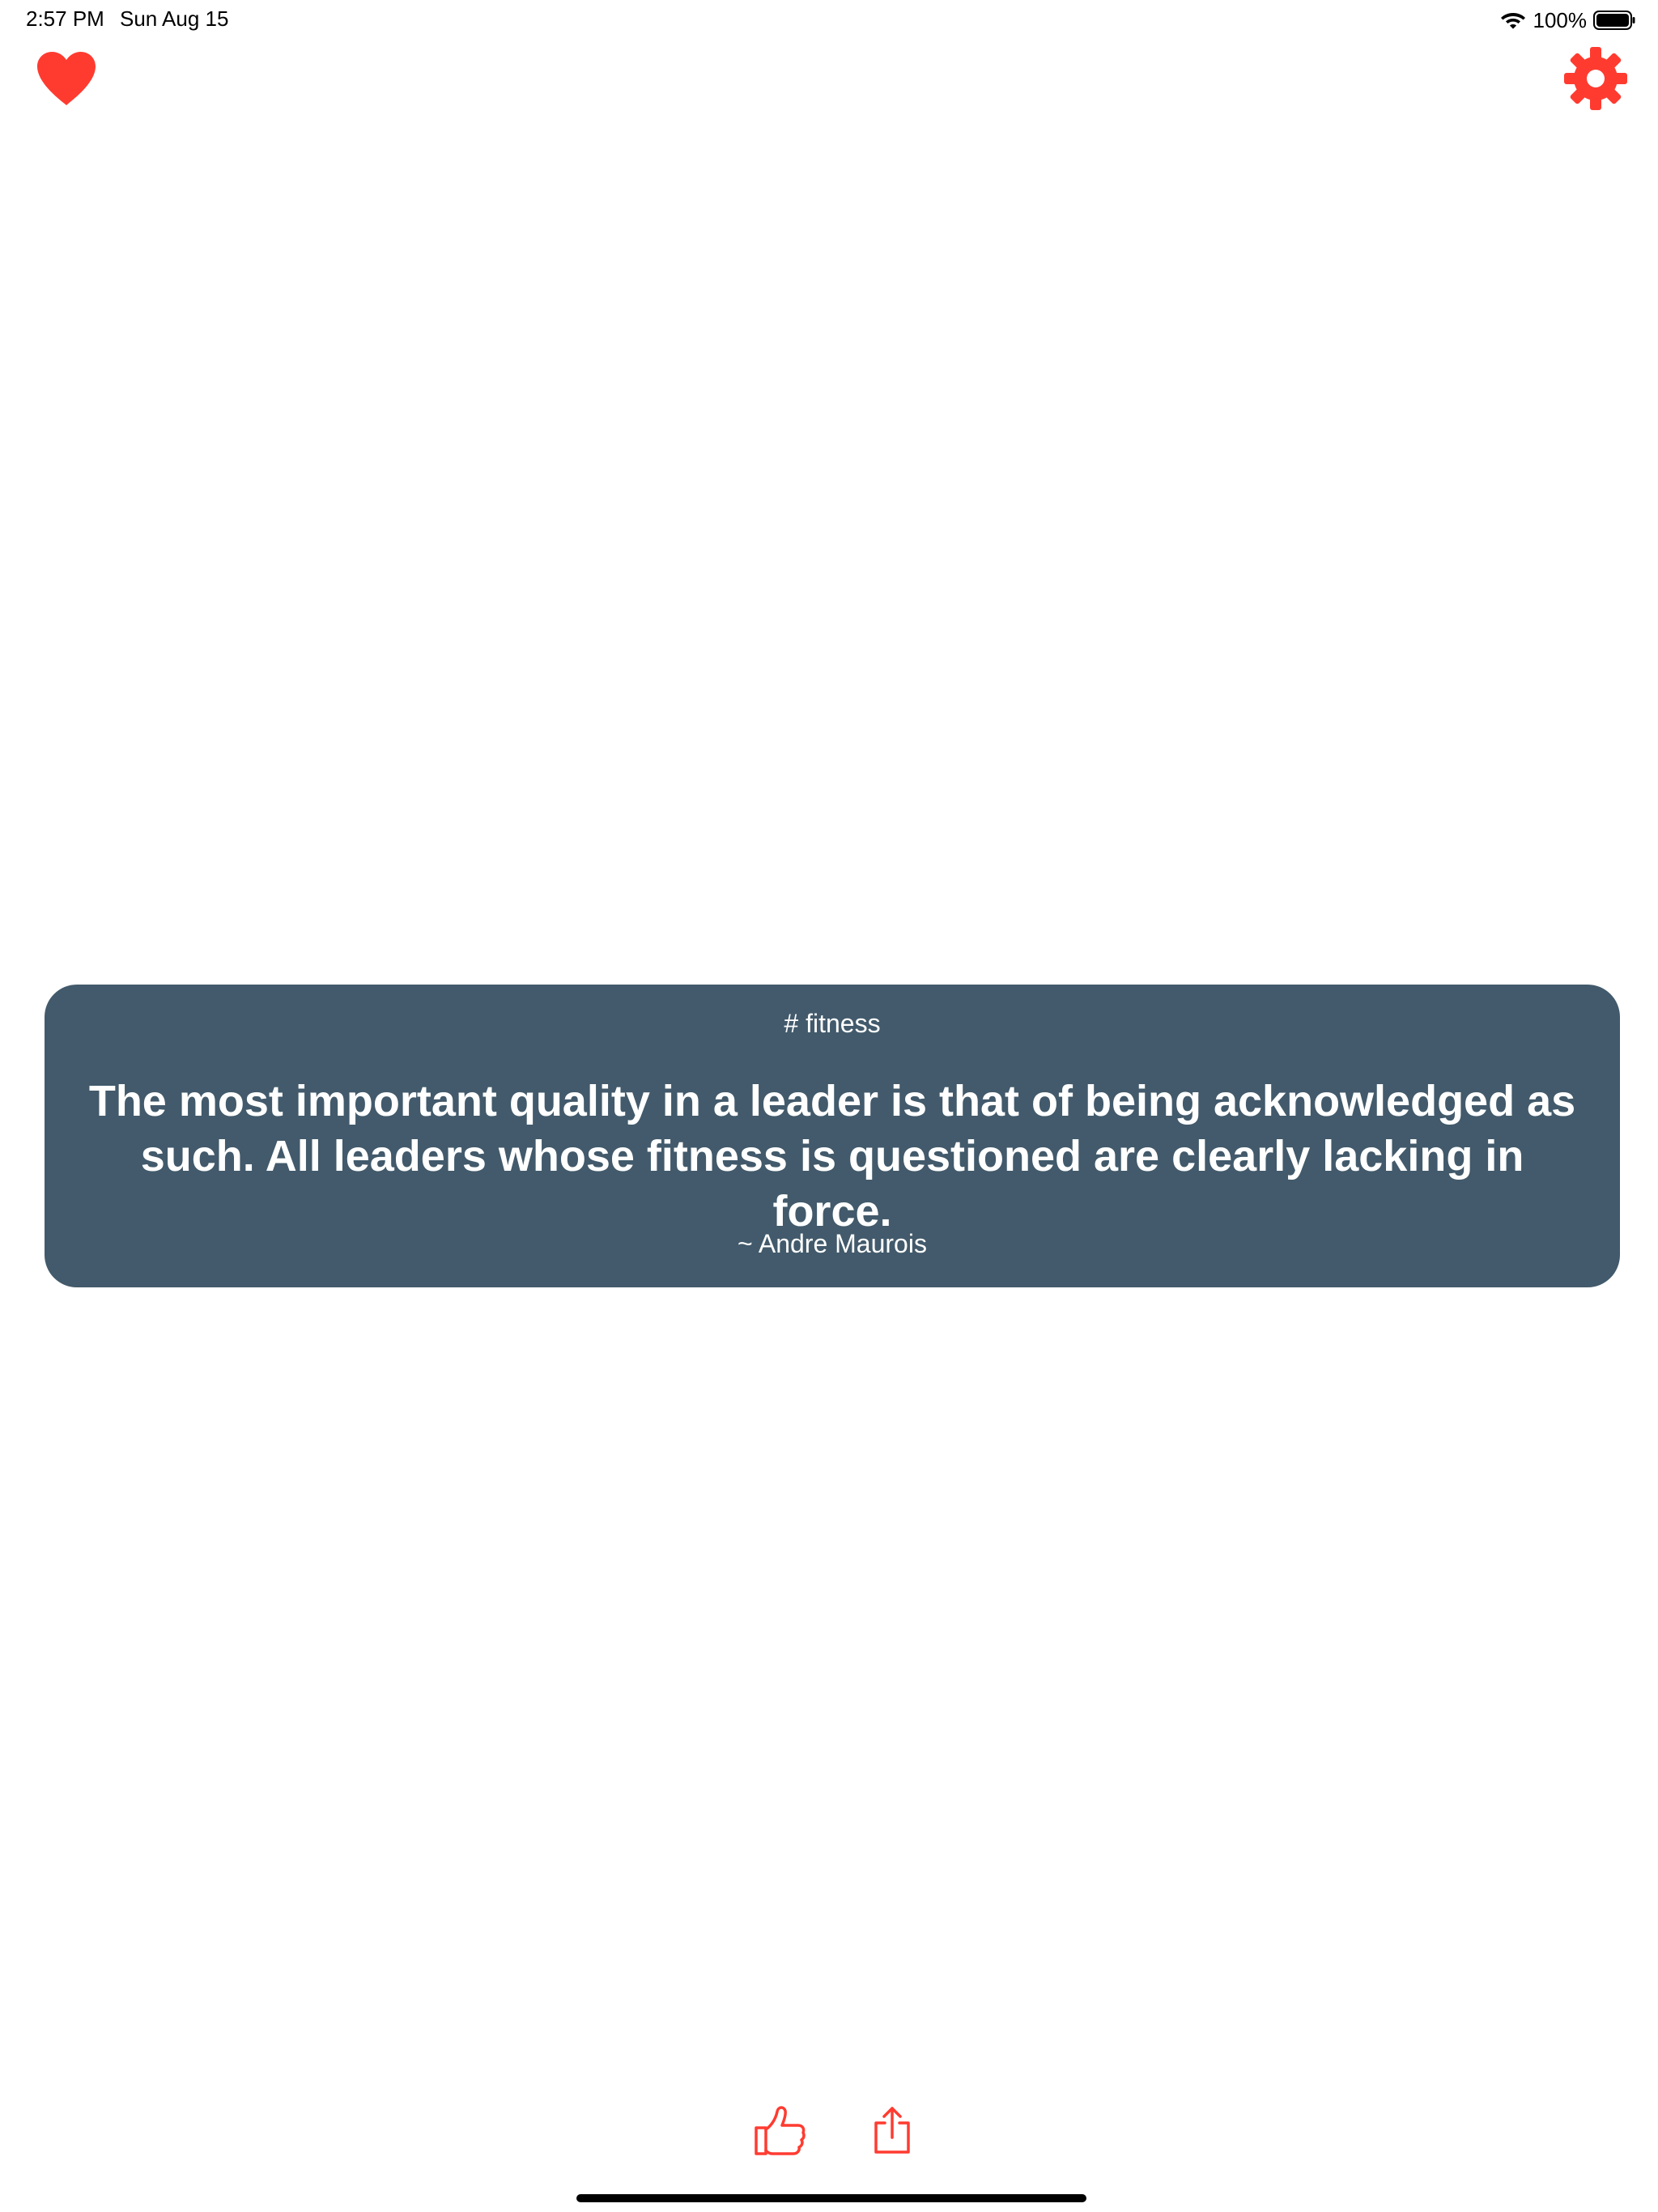  Describe the element at coordinates (1560, 19) in the screenshot. I see `battery-percentage: 100%` at that location.